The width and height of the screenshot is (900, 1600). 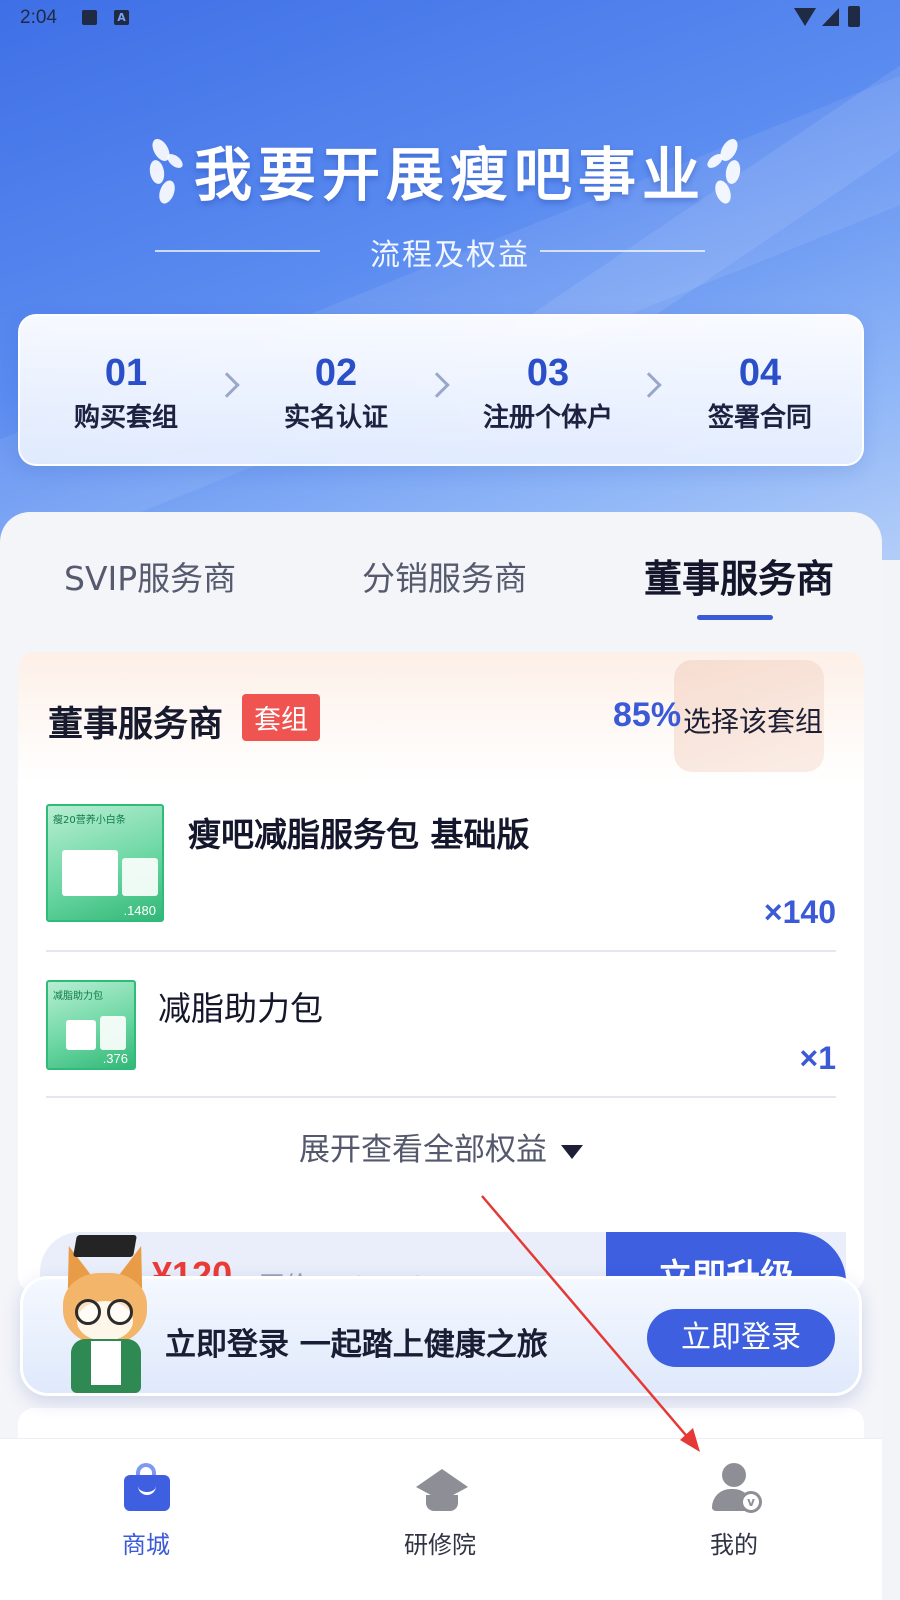 What do you see at coordinates (150, 576) in the screenshot?
I see `tab-svip: SVIP服务商` at bounding box center [150, 576].